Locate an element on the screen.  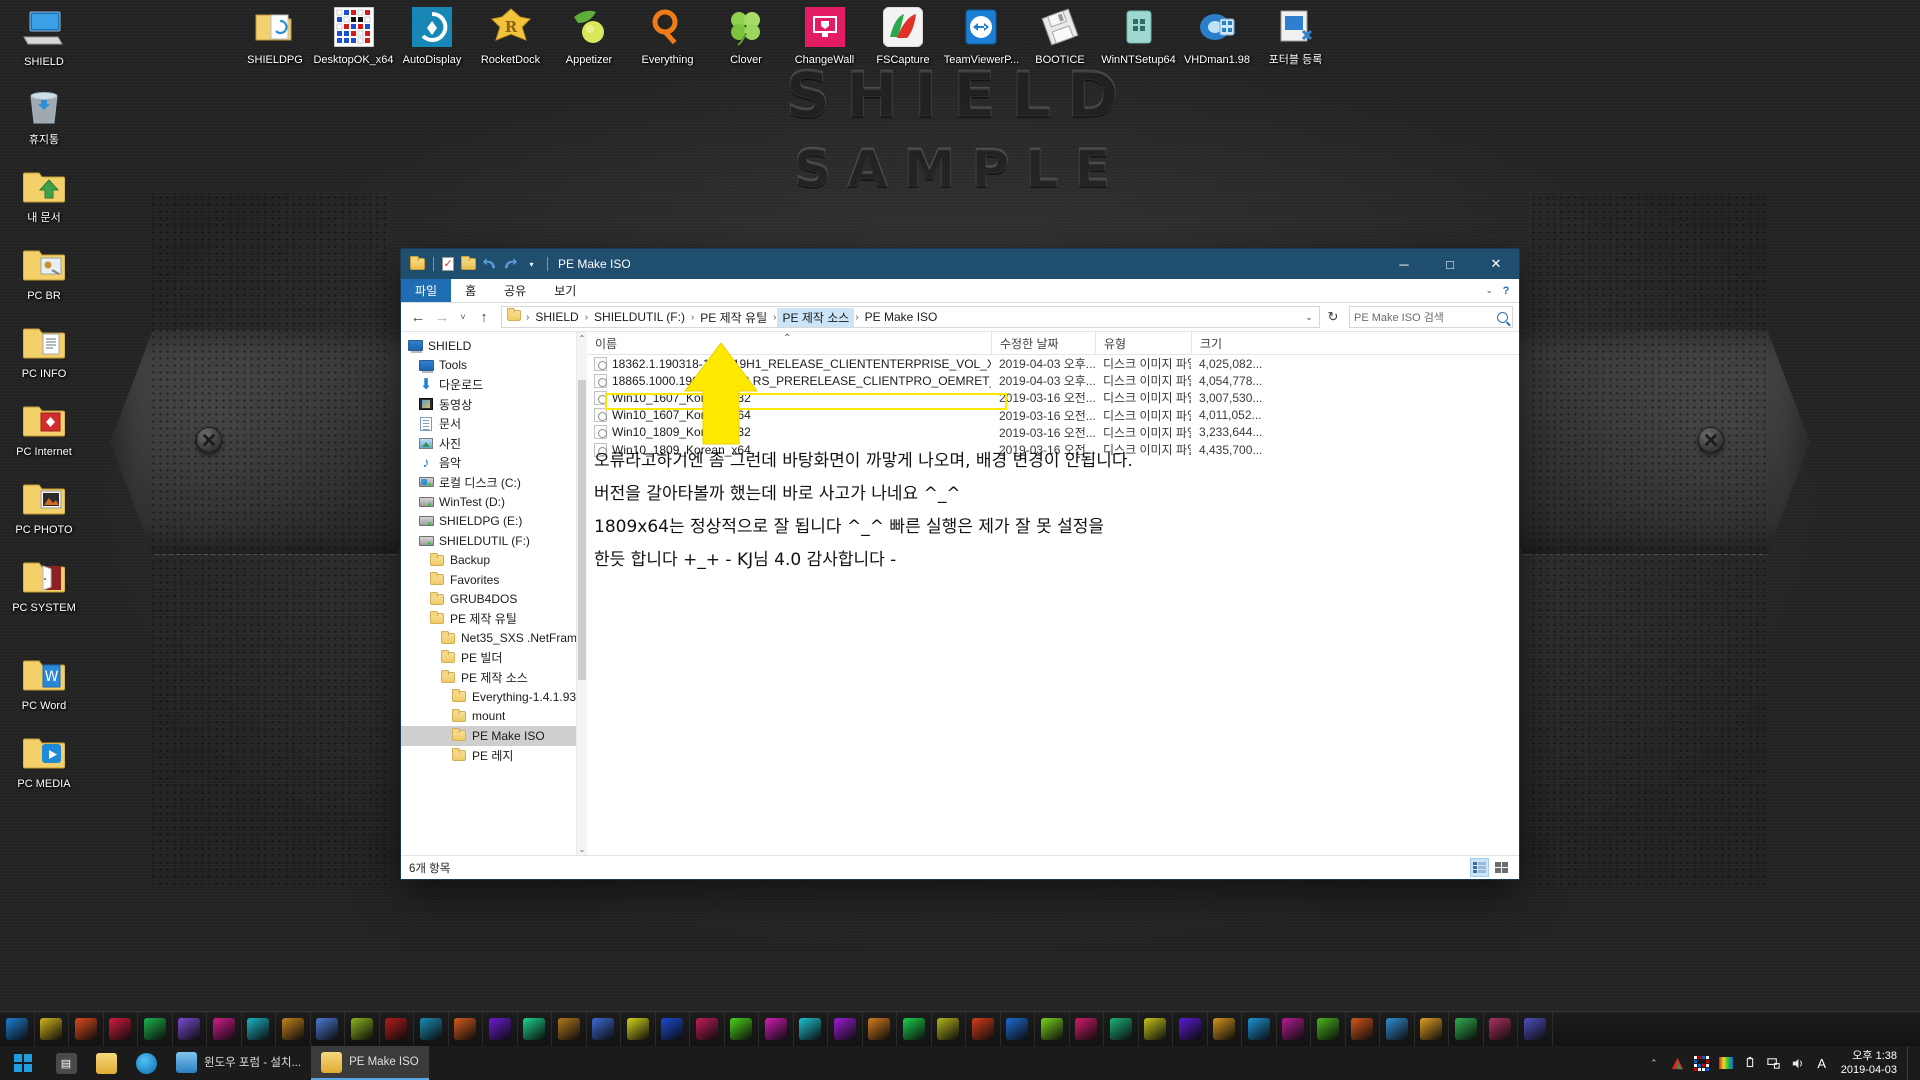
ribbon-tab-1: 홈 is located at coordinates (470, 290).